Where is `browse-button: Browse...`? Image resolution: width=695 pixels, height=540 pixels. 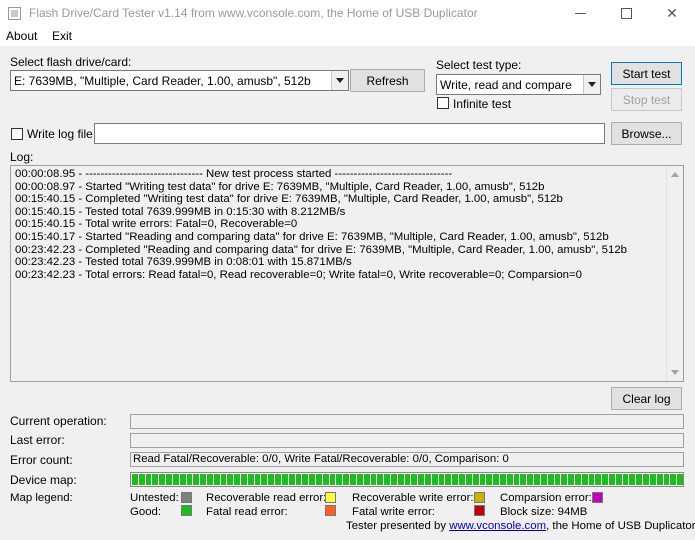
browse-button: Browse... is located at coordinates (646, 133).